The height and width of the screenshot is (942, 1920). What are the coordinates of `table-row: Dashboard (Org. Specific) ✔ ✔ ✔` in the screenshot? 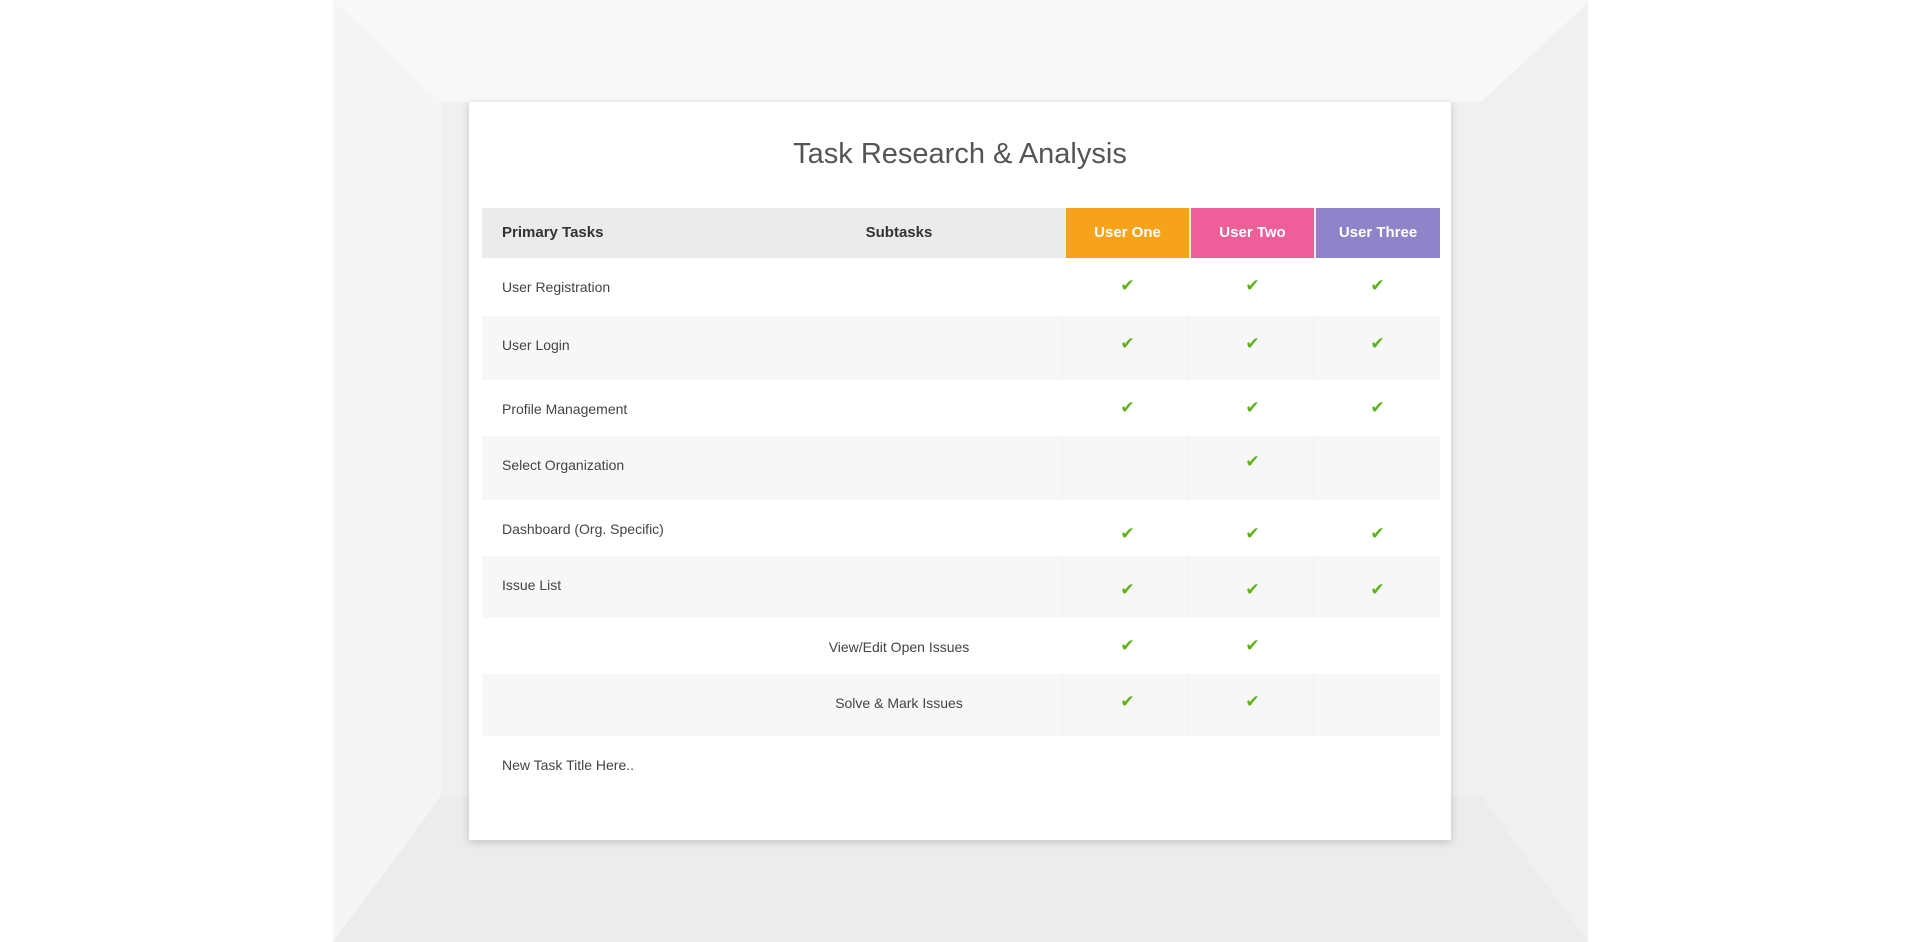 It's located at (961, 528).